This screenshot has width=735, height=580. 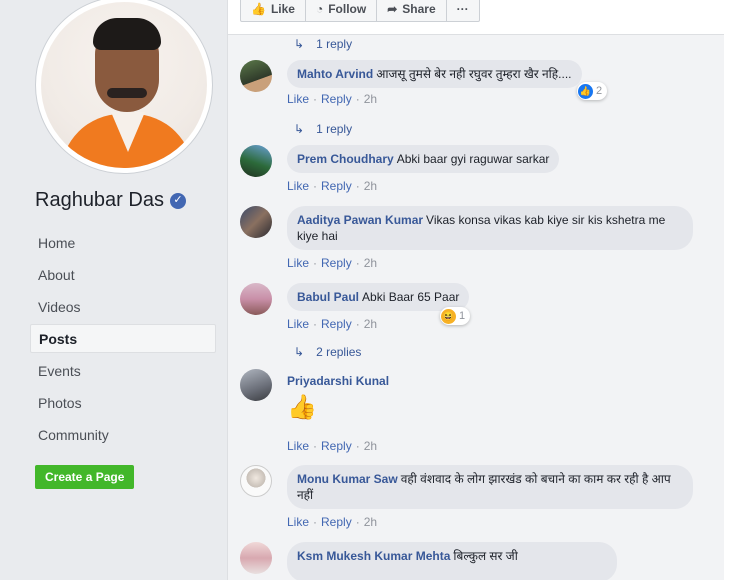 I want to click on comment-author: Monu Kumar Saw, so click(x=347, y=479).